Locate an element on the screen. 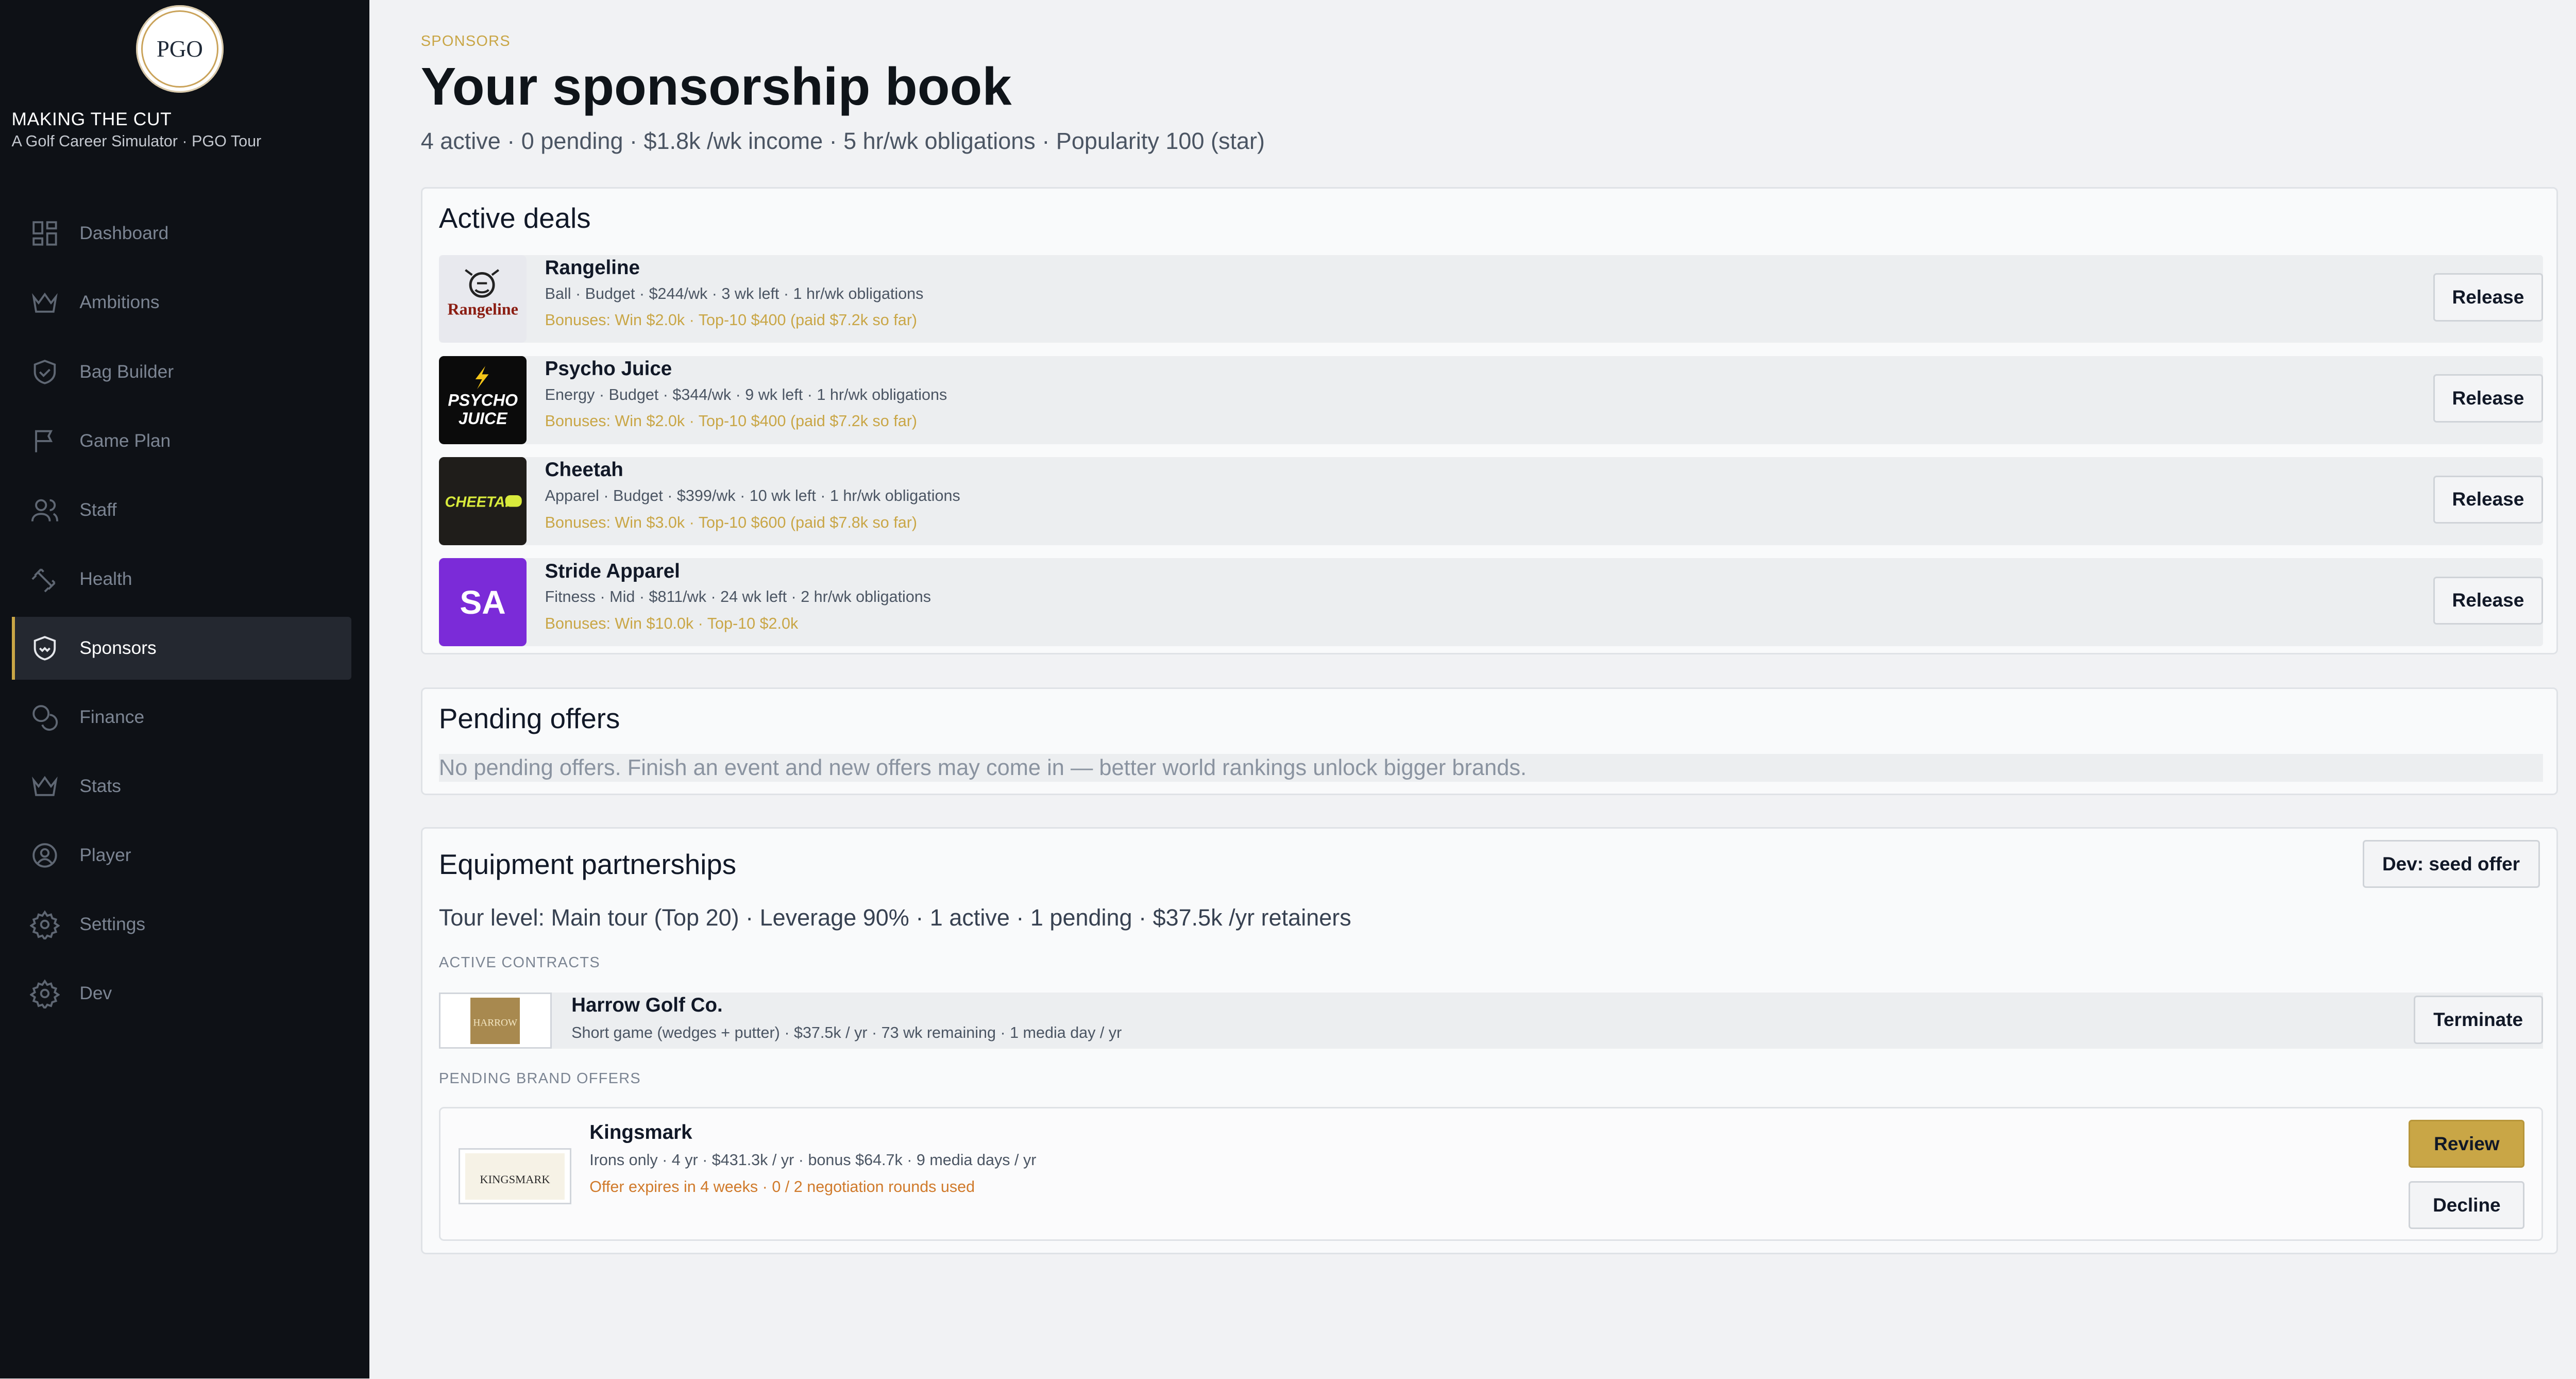 The width and height of the screenshot is (2576, 1379). pgo-logo: PGO is located at coordinates (180, 49).